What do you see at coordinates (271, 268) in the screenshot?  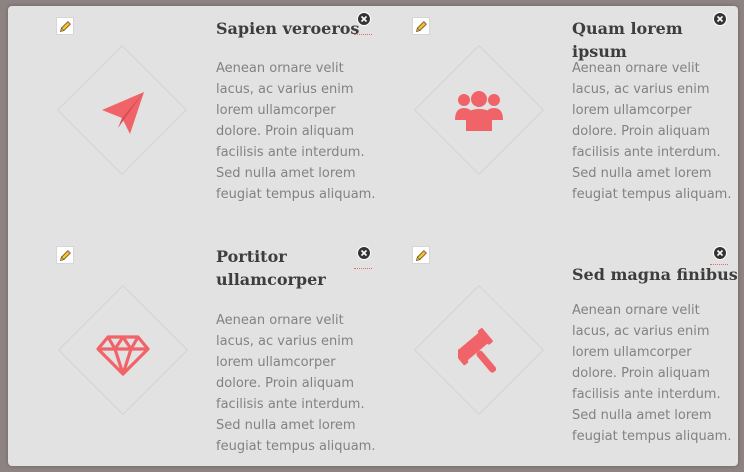 I see `feature-title: Portitor ullamcorper` at bounding box center [271, 268].